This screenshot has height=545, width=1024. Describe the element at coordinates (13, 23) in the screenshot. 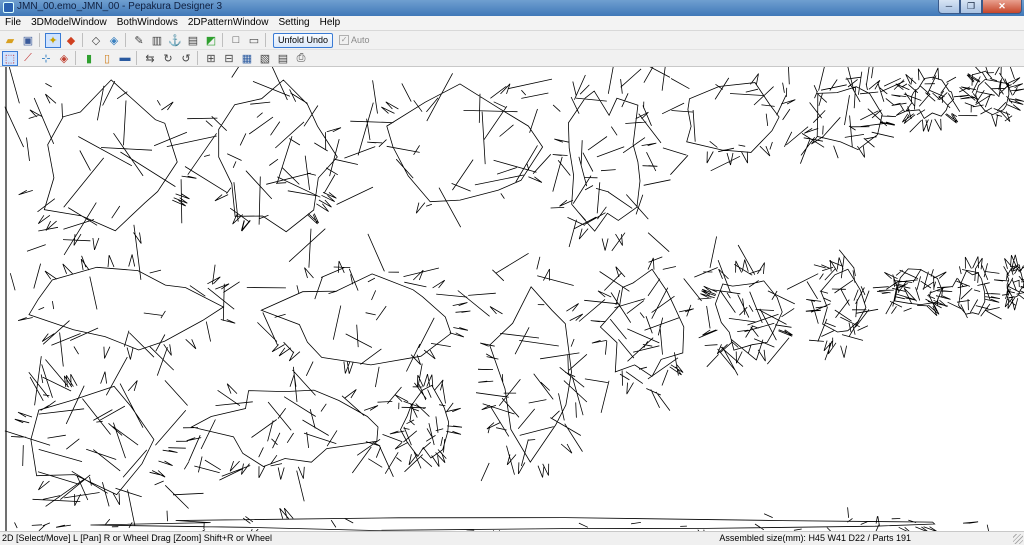

I see `menu-file: File` at that location.